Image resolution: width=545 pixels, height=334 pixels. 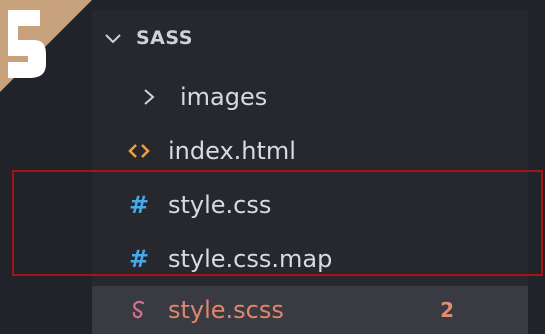 I want to click on tree-item-style-css-map: # style.css.map, so click(x=310, y=259).